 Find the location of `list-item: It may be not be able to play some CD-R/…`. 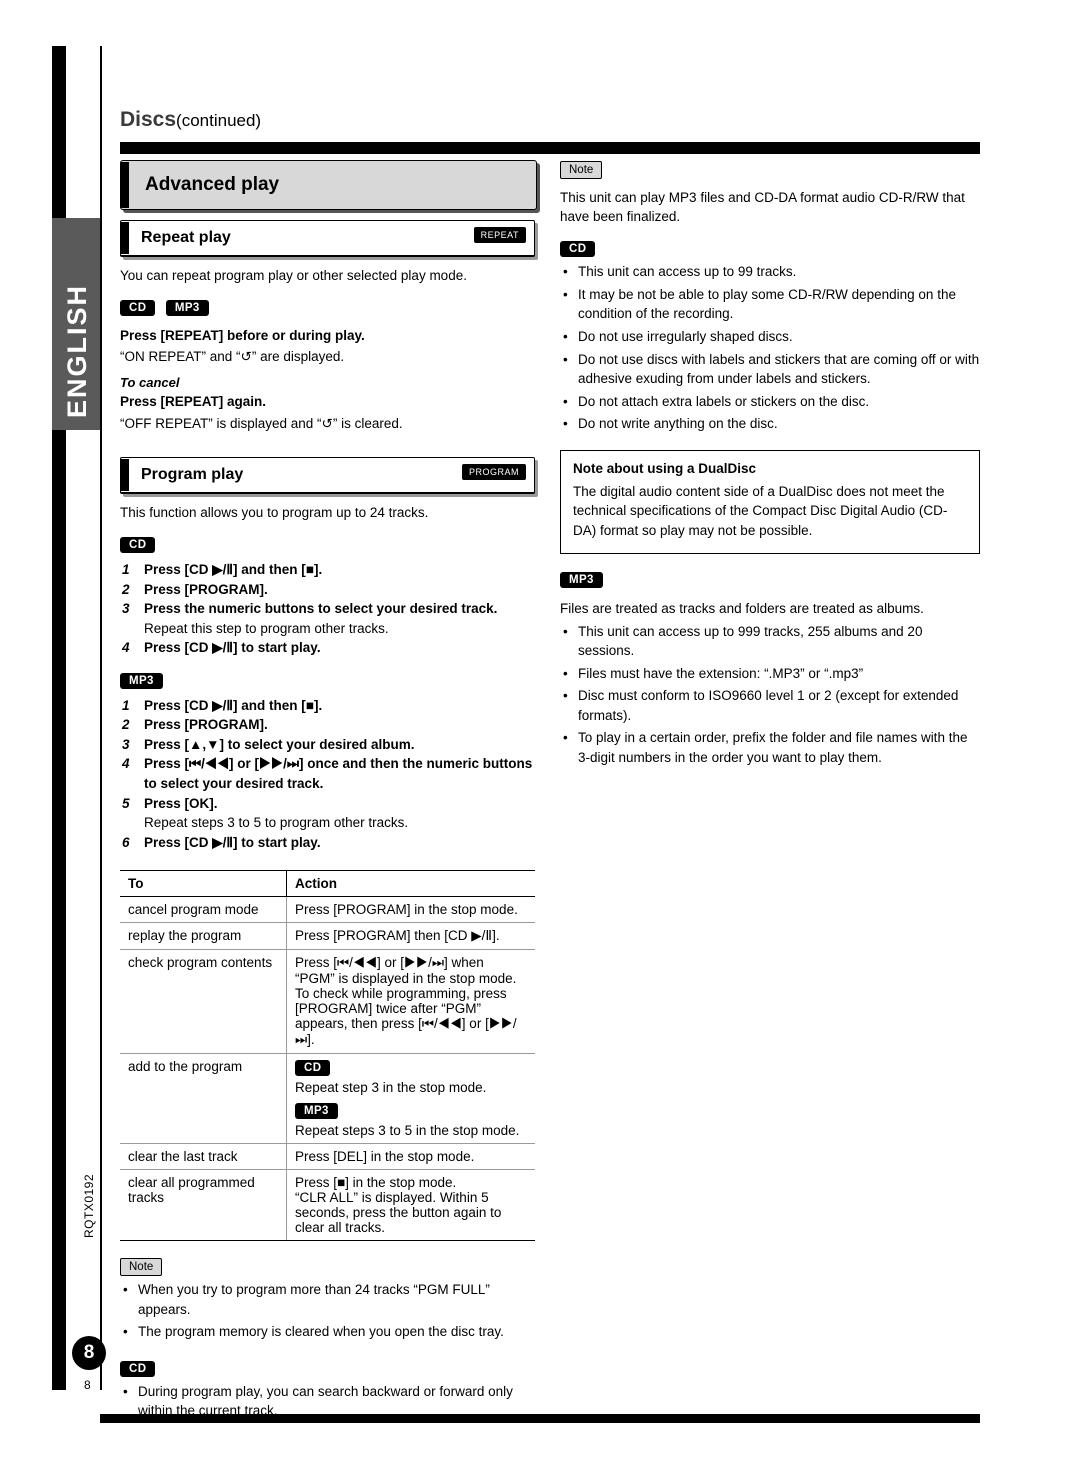

list-item: It may be not be able to play some CD-R/… is located at coordinates (770, 304).